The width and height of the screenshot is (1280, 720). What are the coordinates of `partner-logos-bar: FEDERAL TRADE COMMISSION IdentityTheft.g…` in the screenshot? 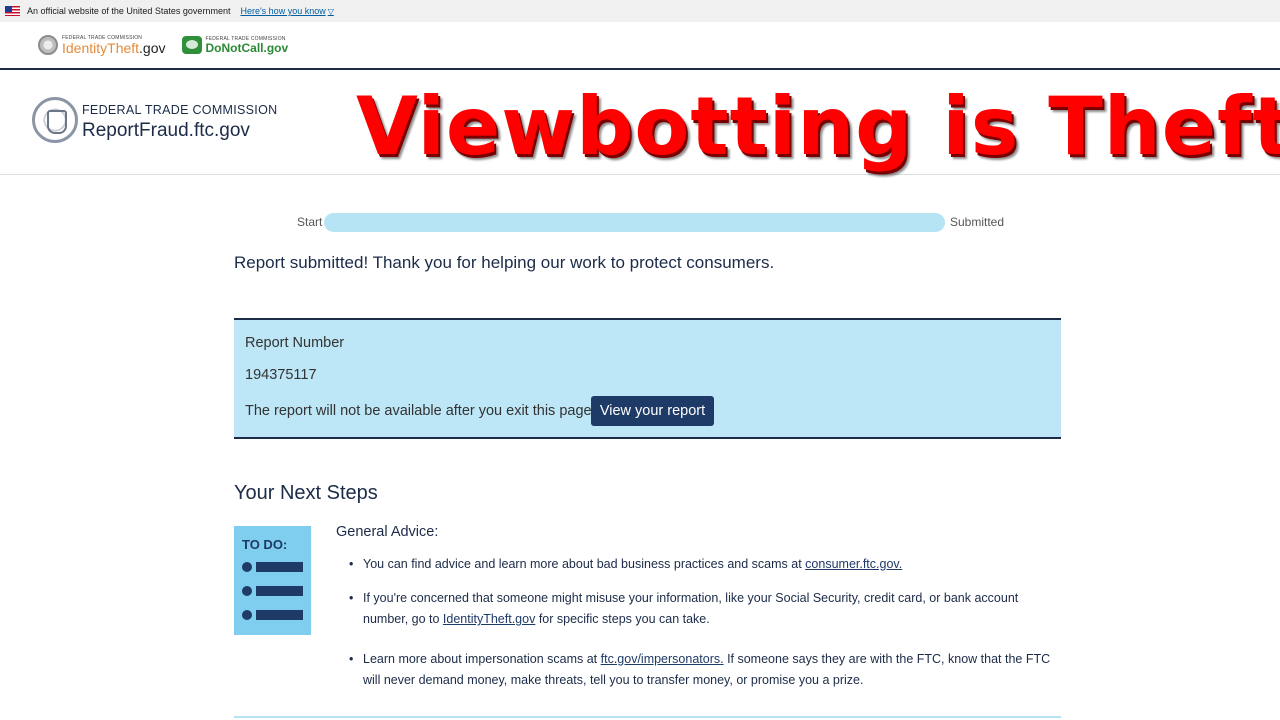 It's located at (640, 45).